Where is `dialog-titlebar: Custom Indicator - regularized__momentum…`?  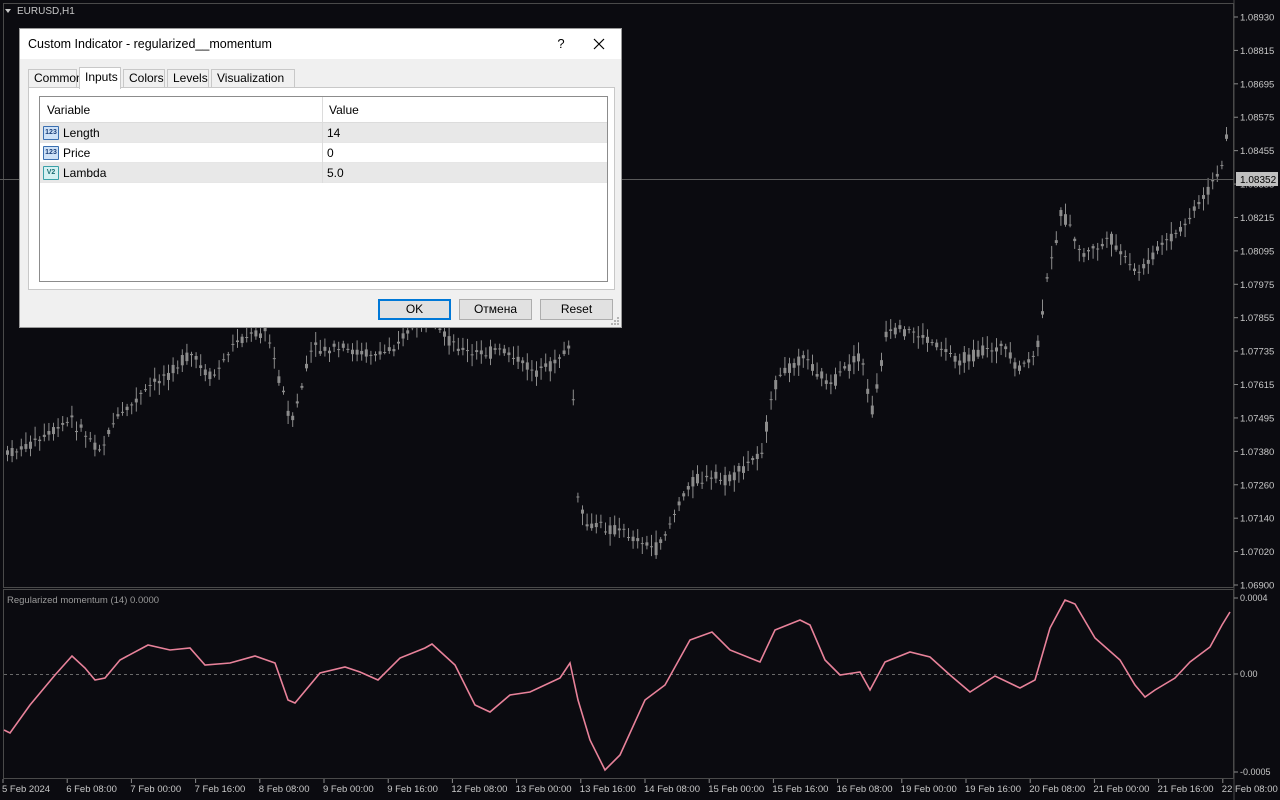 dialog-titlebar: Custom Indicator - regularized__momentum… is located at coordinates (320, 44).